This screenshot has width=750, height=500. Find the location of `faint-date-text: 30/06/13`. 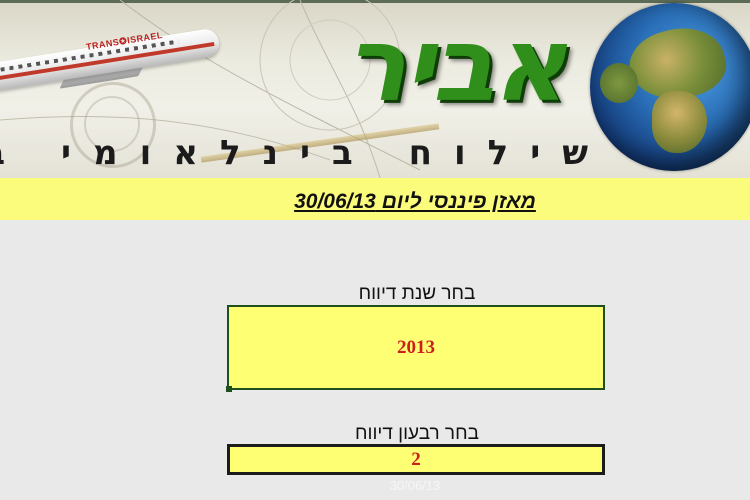

faint-date-text: 30/06/13 is located at coordinates (415, 485).